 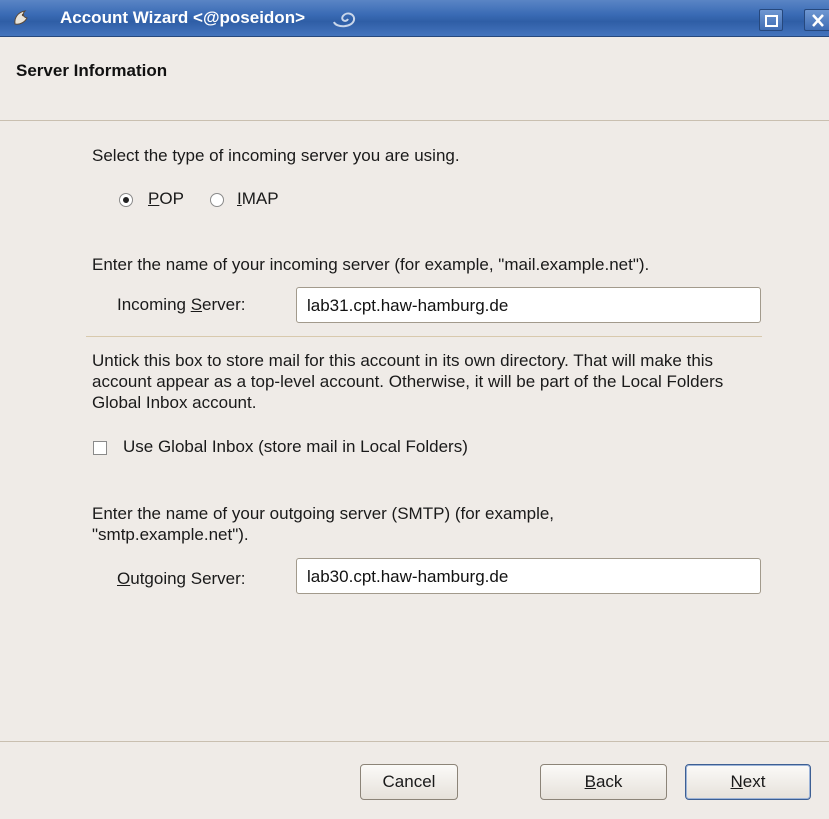 I want to click on window-title: Account Wizard <@poseidon>, so click(x=183, y=17).